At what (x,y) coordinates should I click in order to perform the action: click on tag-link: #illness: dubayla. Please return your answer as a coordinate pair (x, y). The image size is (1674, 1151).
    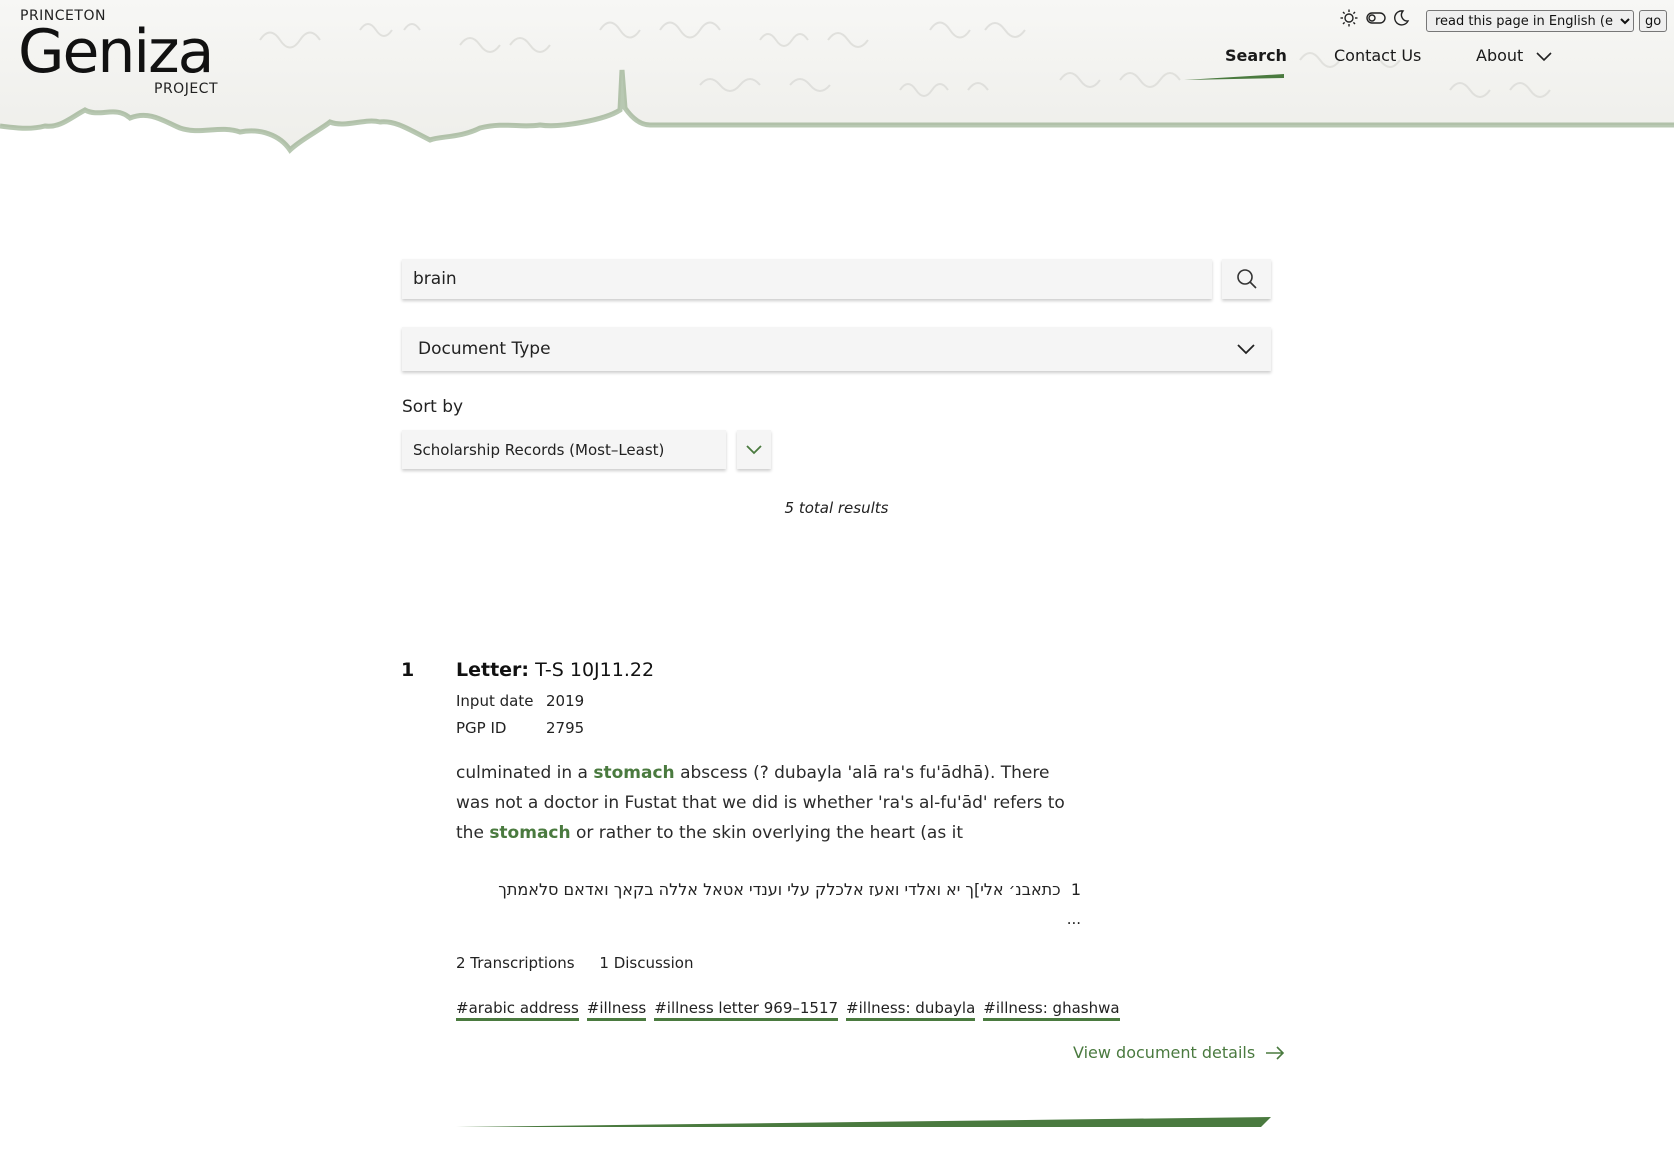
    Looking at the image, I should click on (911, 1010).